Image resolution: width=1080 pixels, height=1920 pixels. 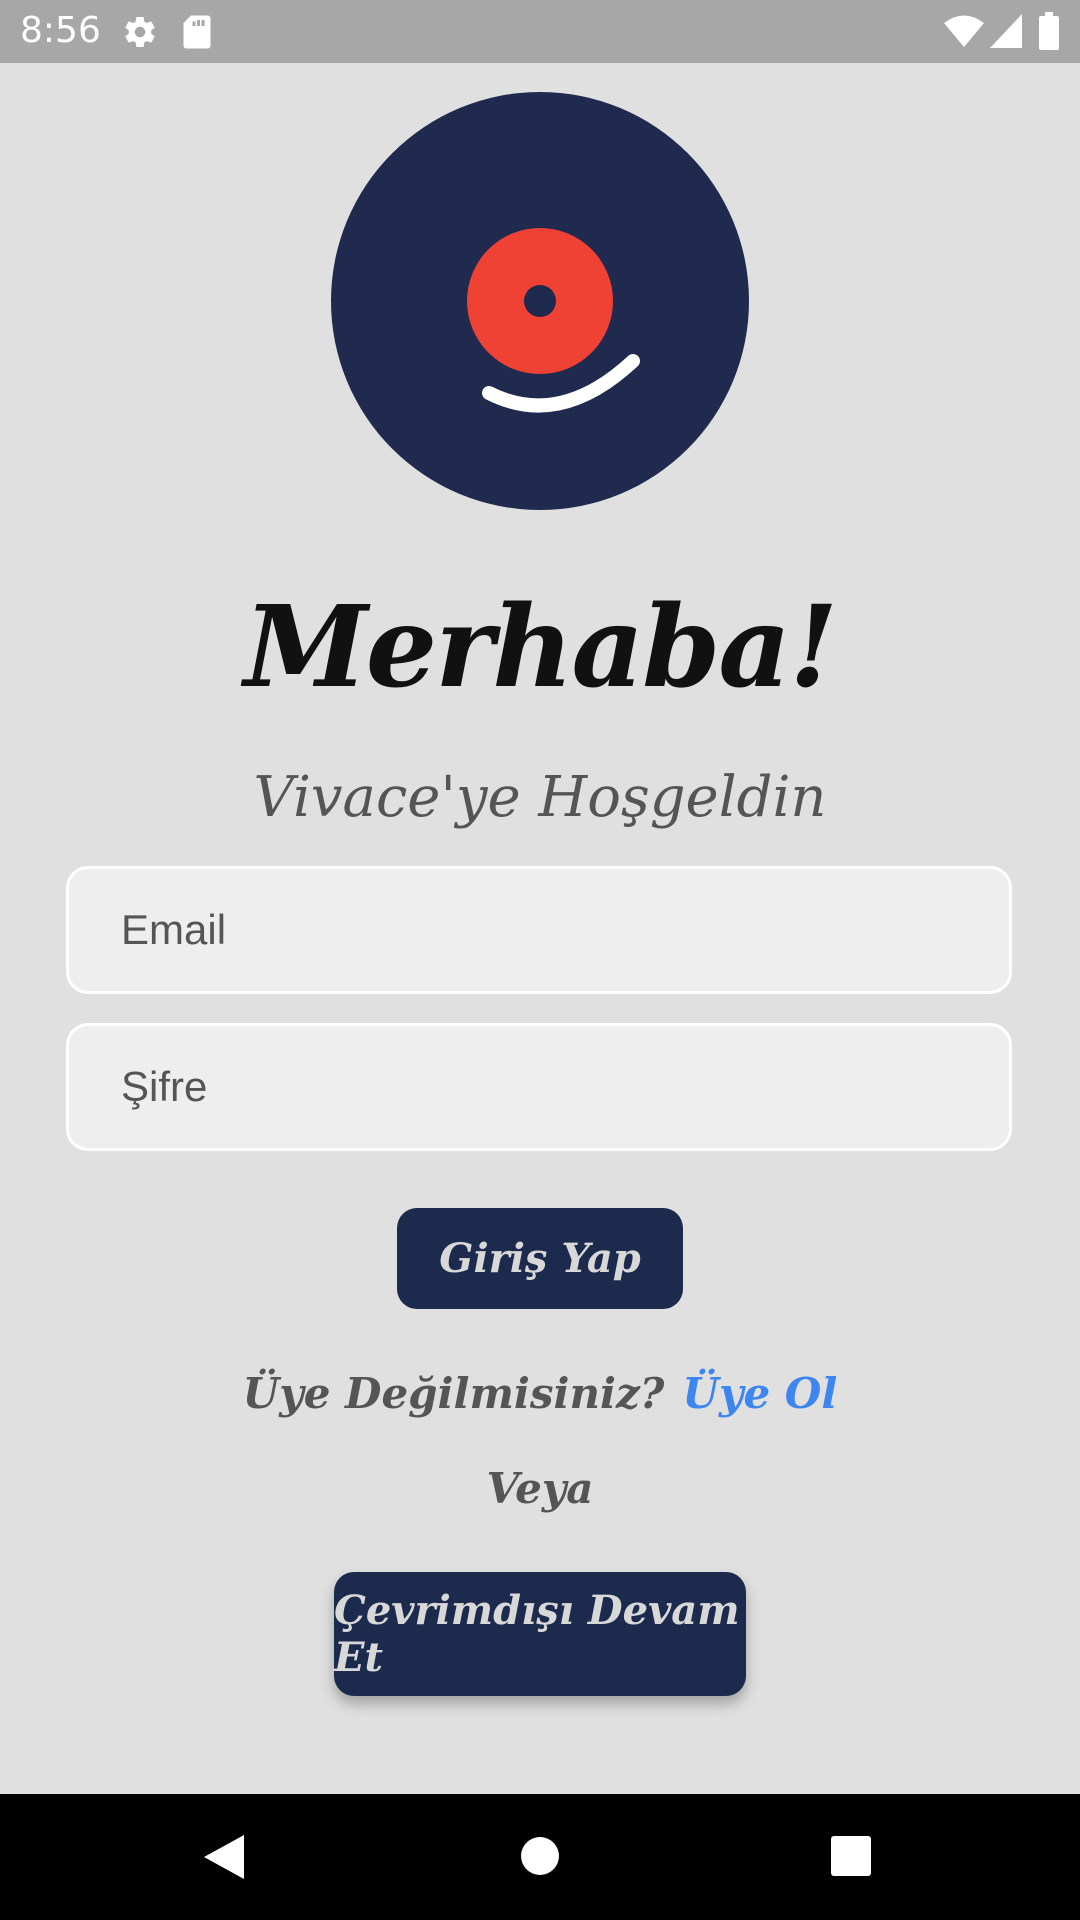 What do you see at coordinates (540, 647) in the screenshot?
I see `welcome-title: Merhaba!` at bounding box center [540, 647].